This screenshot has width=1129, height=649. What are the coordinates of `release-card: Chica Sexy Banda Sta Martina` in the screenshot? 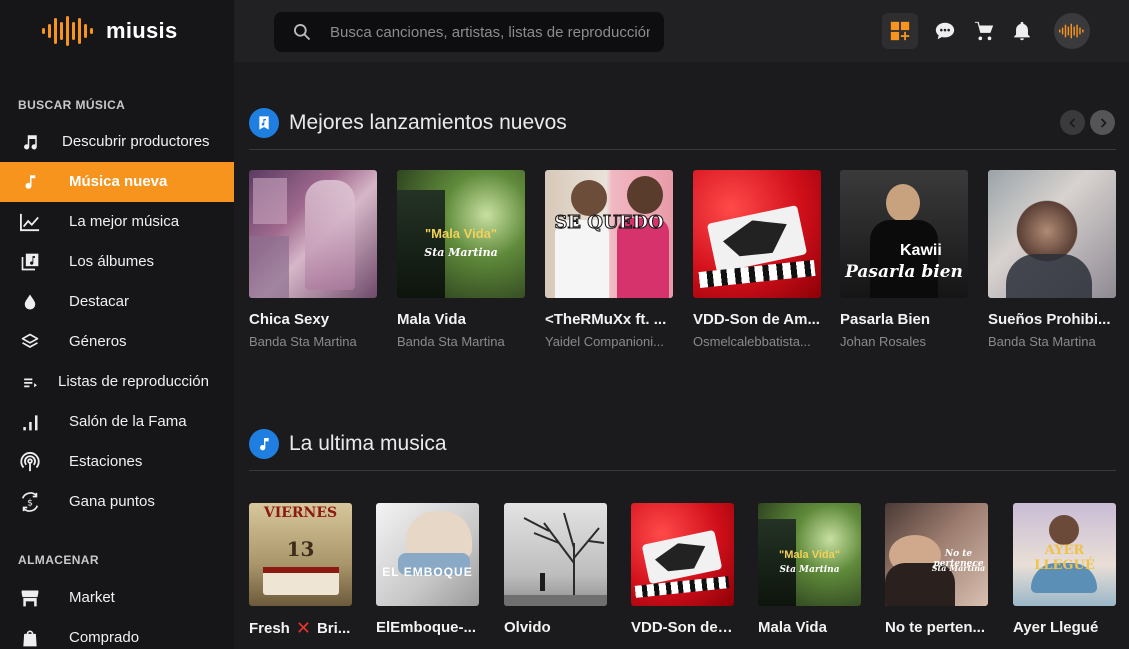 It's located at (313, 259).